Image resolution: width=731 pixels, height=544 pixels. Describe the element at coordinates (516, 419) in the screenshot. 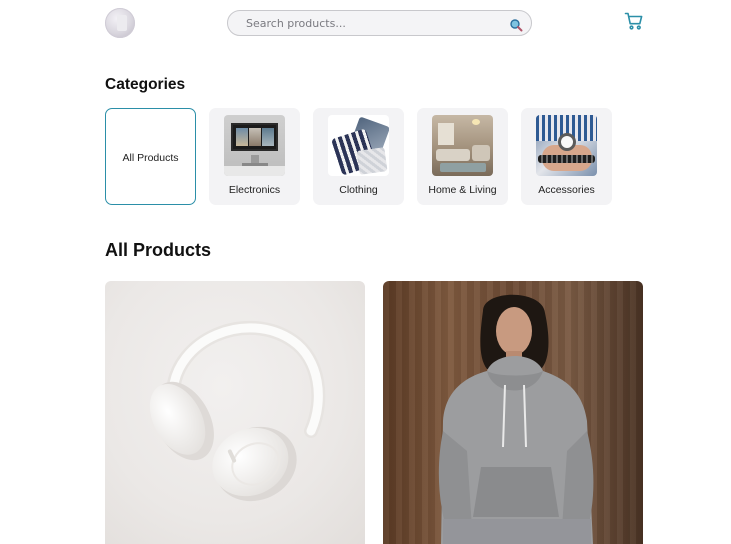

I see `grey-hoodie-model-photo` at that location.